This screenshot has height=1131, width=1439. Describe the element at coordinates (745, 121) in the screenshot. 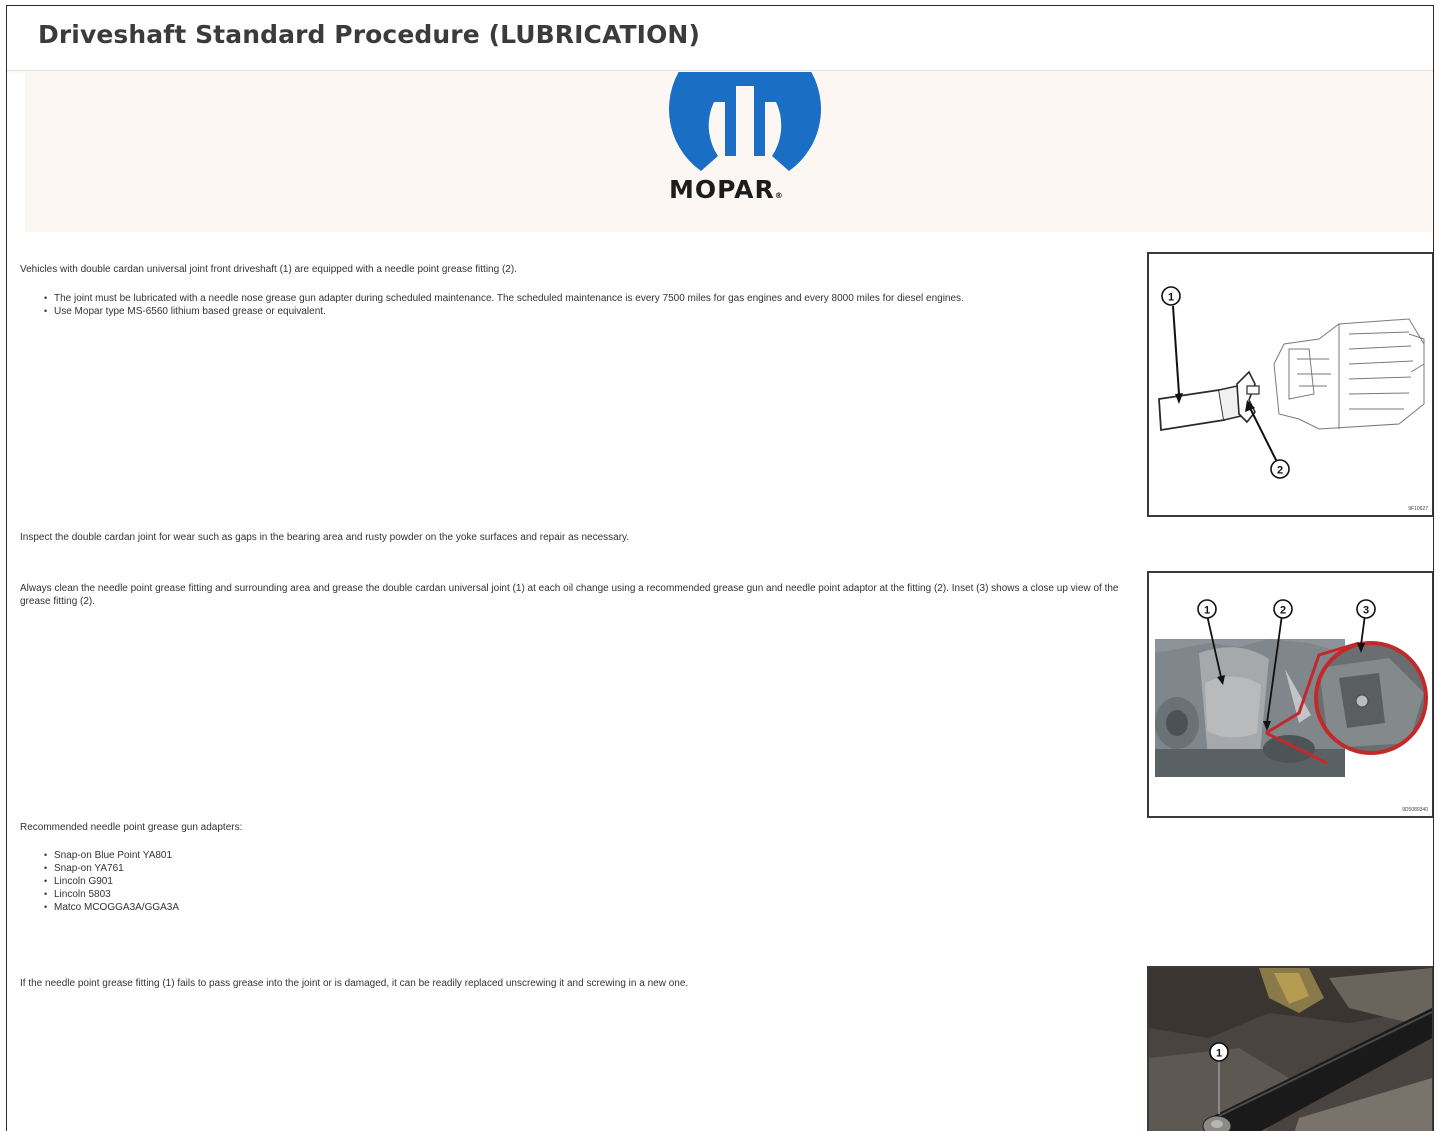

I see `mopar-logo-icon` at that location.